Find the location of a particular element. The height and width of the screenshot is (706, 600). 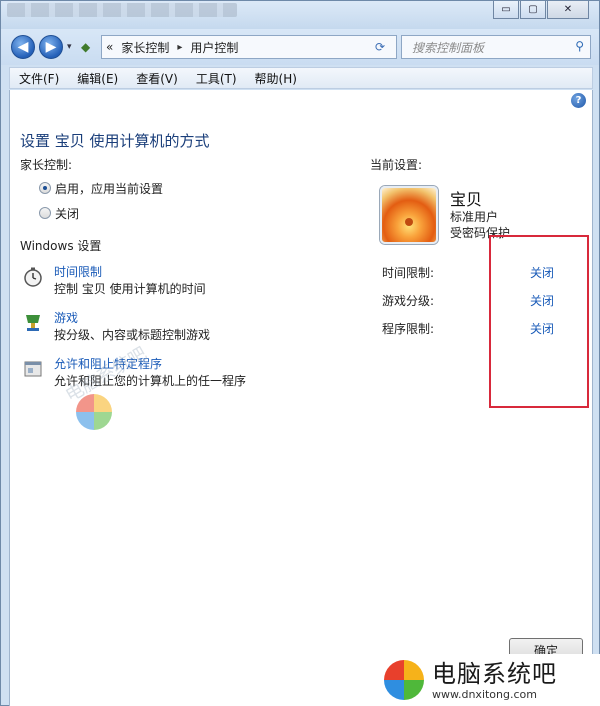

minimize-button: ▭ is located at coordinates (506, 10).